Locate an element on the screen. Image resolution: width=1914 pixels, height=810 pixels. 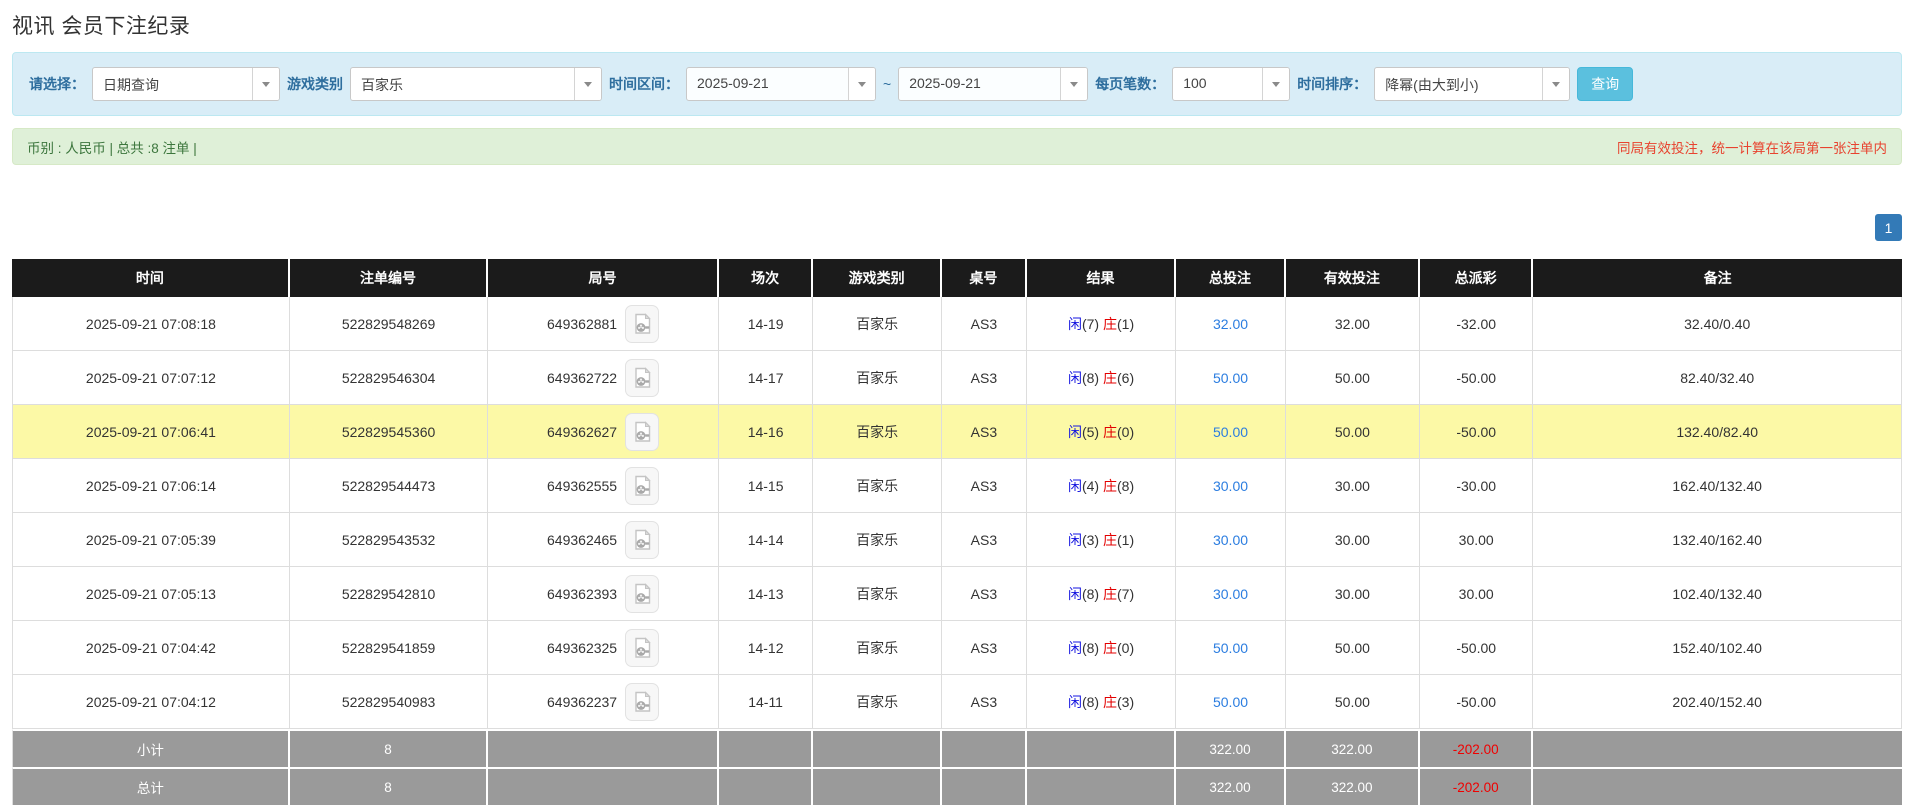
summary-row: 总计 8 322.00 322.00 -202.00 is located at coordinates (957, 786).